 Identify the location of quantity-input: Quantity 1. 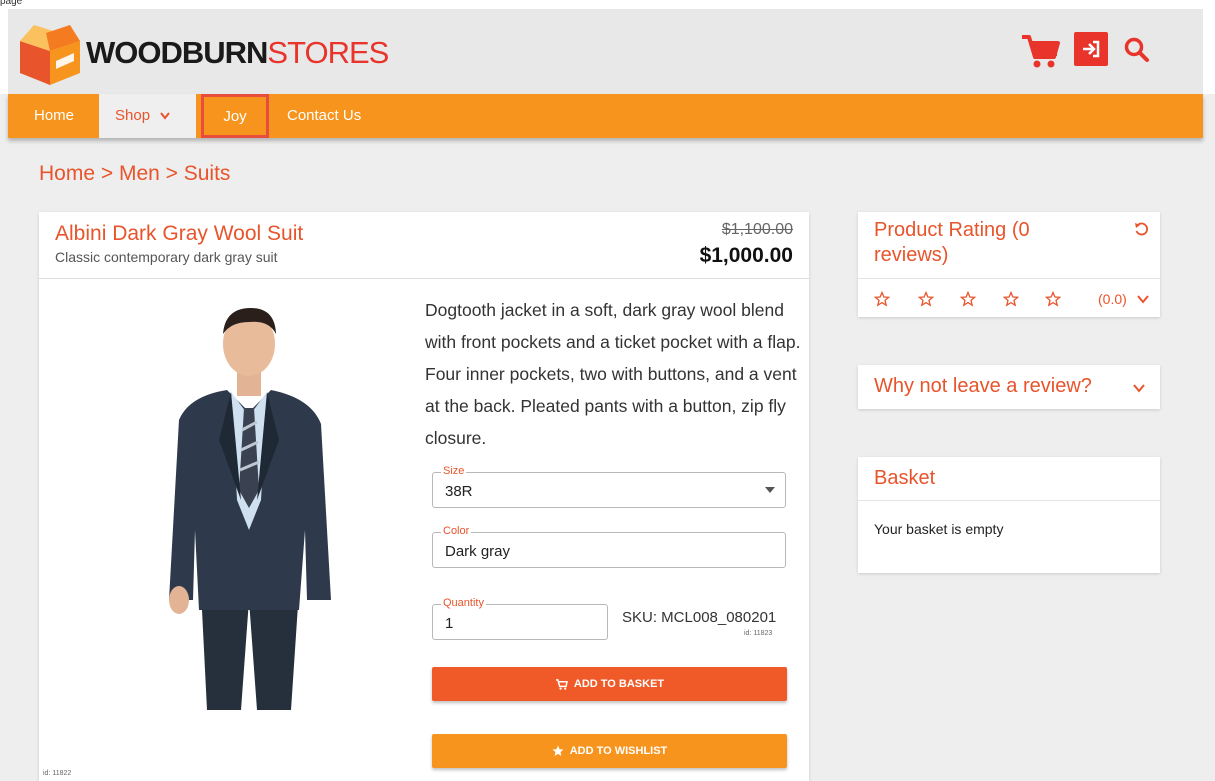
(520, 618).